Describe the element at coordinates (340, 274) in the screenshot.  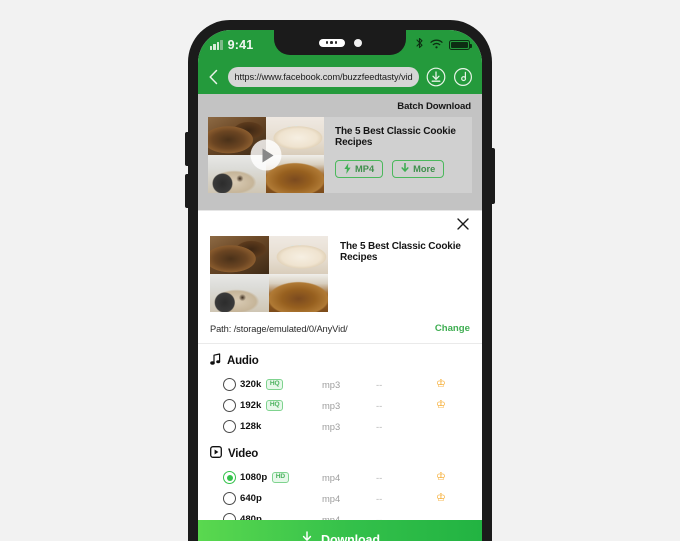
I see `sheet-video-card: The 5 Best Classic Cookie Recipes` at that location.